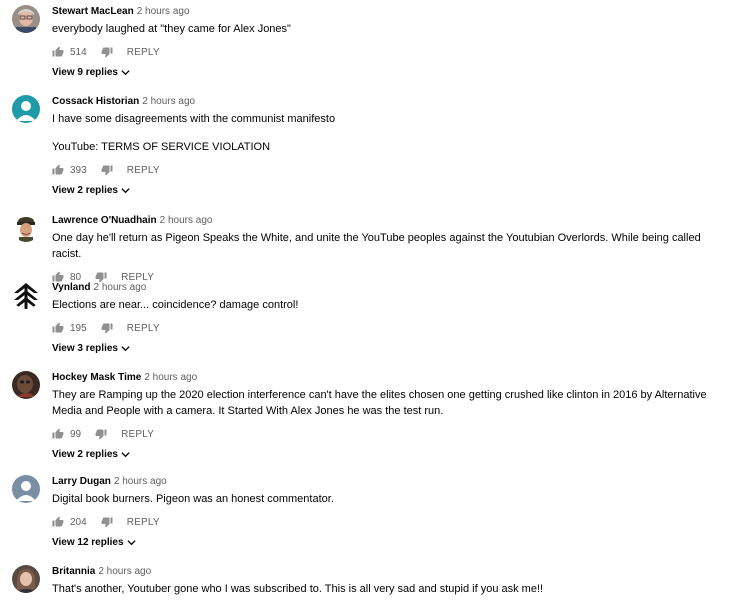  What do you see at coordinates (78, 522) in the screenshot?
I see `like-count: 204` at bounding box center [78, 522].